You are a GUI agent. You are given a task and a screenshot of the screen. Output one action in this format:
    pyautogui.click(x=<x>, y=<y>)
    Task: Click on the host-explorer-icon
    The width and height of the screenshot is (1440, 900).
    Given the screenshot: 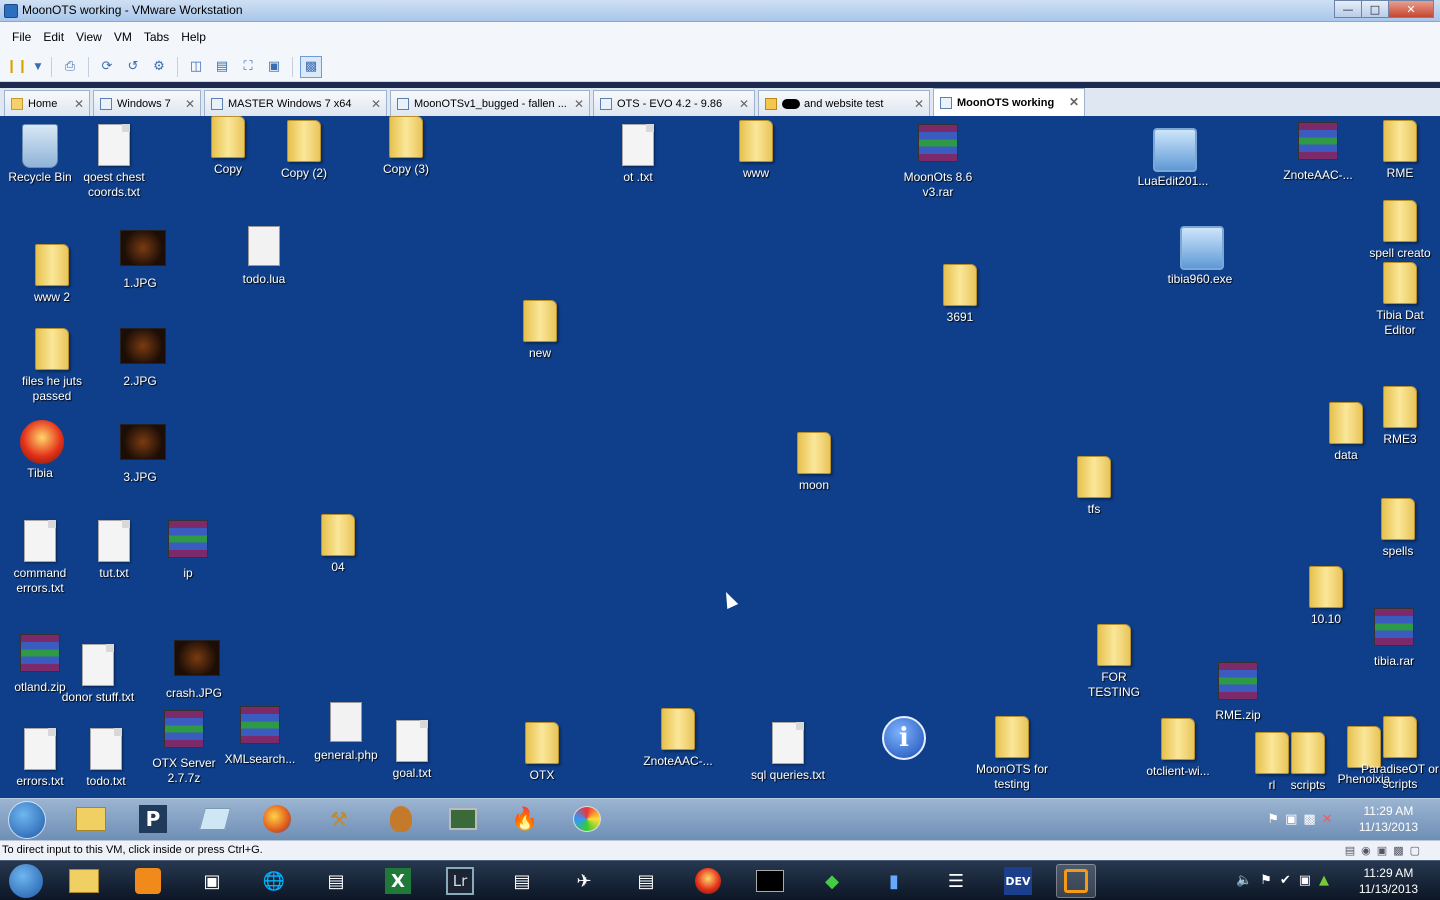 What is the action you would take?
    pyautogui.click(x=84, y=881)
    